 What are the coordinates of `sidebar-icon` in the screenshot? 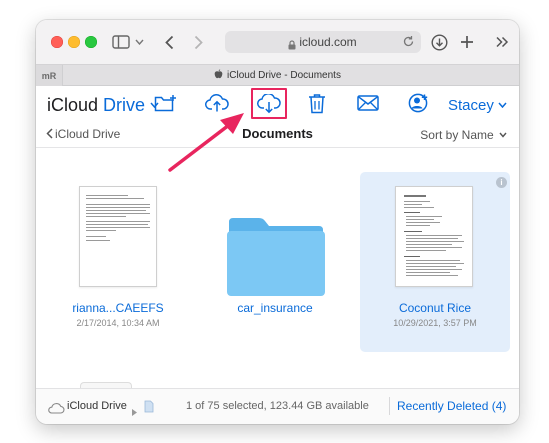 It's located at (121, 42).